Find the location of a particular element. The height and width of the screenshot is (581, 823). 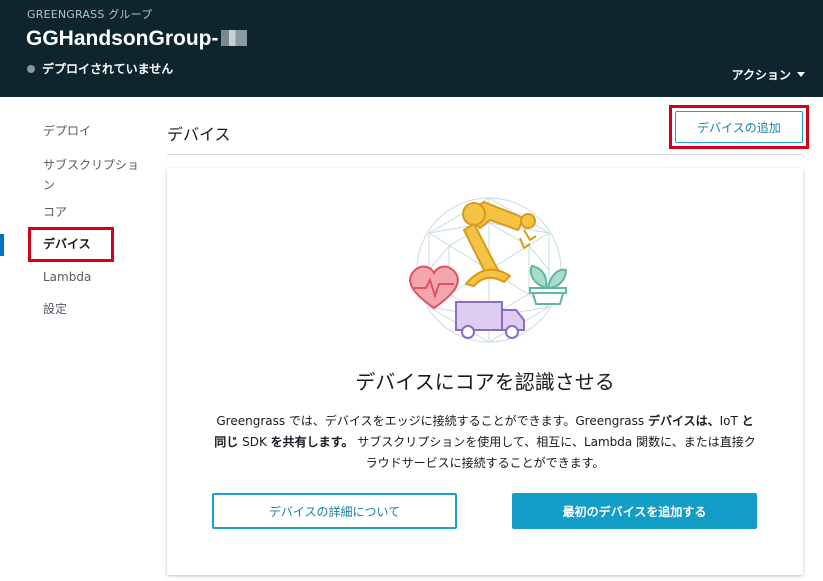

desc-text-2: IoT is located at coordinates (730, 421).